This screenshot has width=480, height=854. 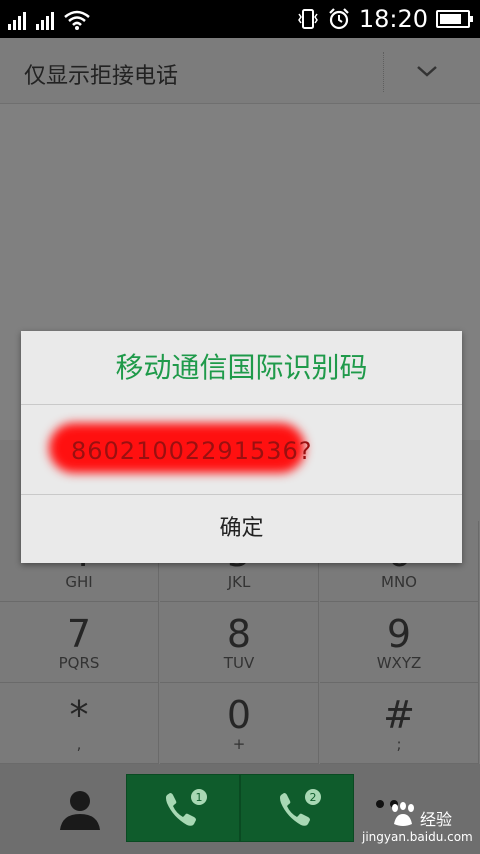 I want to click on wifi-icon, so click(x=77, y=20).